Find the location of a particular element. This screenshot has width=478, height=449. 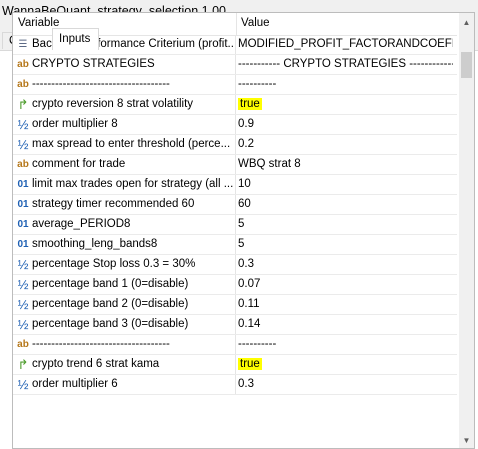

value-cell: WBQ strat 8 is located at coordinates (345, 164).